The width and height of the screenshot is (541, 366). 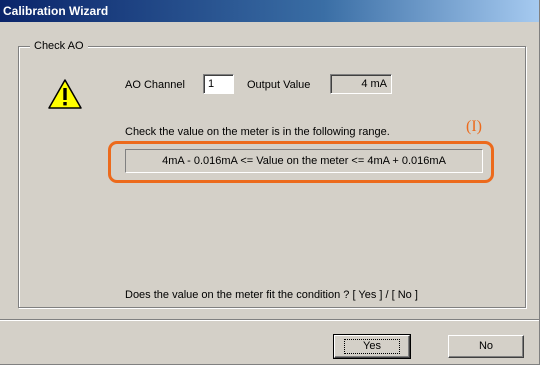 I want to click on button-separator, so click(x=269, y=320).